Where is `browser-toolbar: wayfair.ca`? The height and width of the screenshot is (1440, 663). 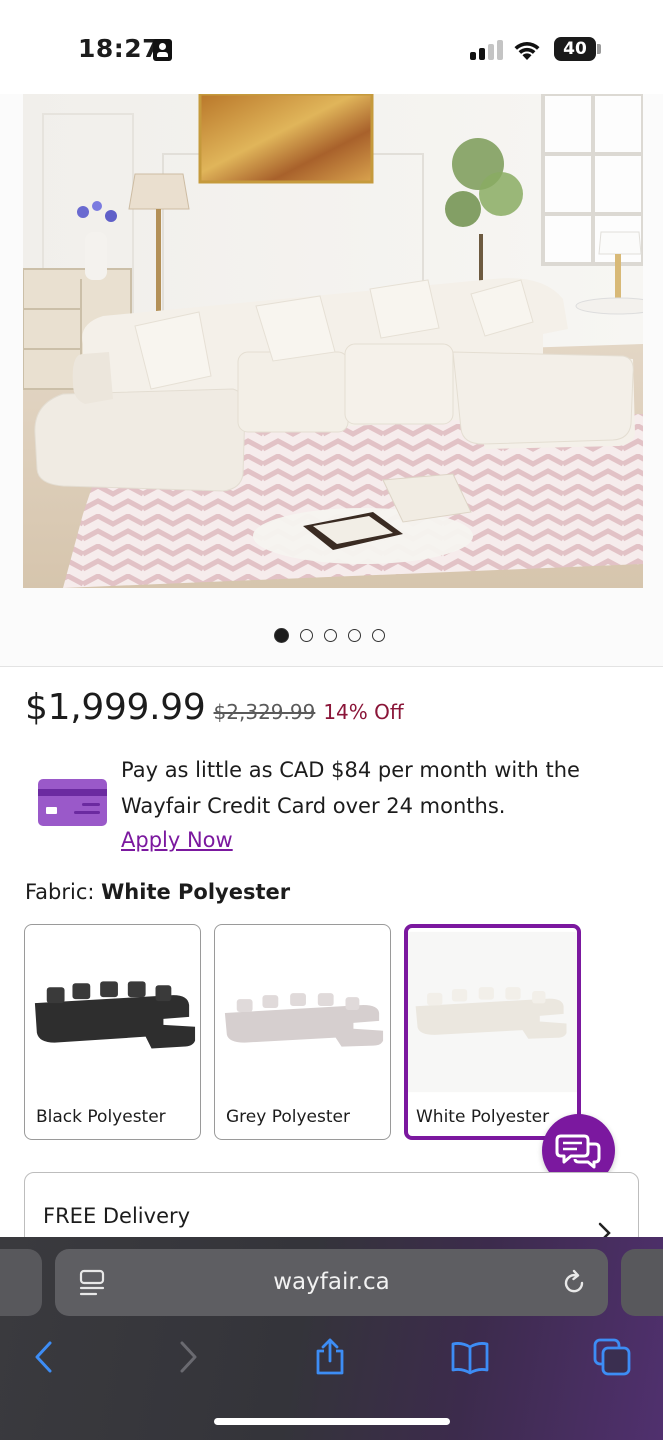 browser-toolbar: wayfair.ca is located at coordinates (331, 1338).